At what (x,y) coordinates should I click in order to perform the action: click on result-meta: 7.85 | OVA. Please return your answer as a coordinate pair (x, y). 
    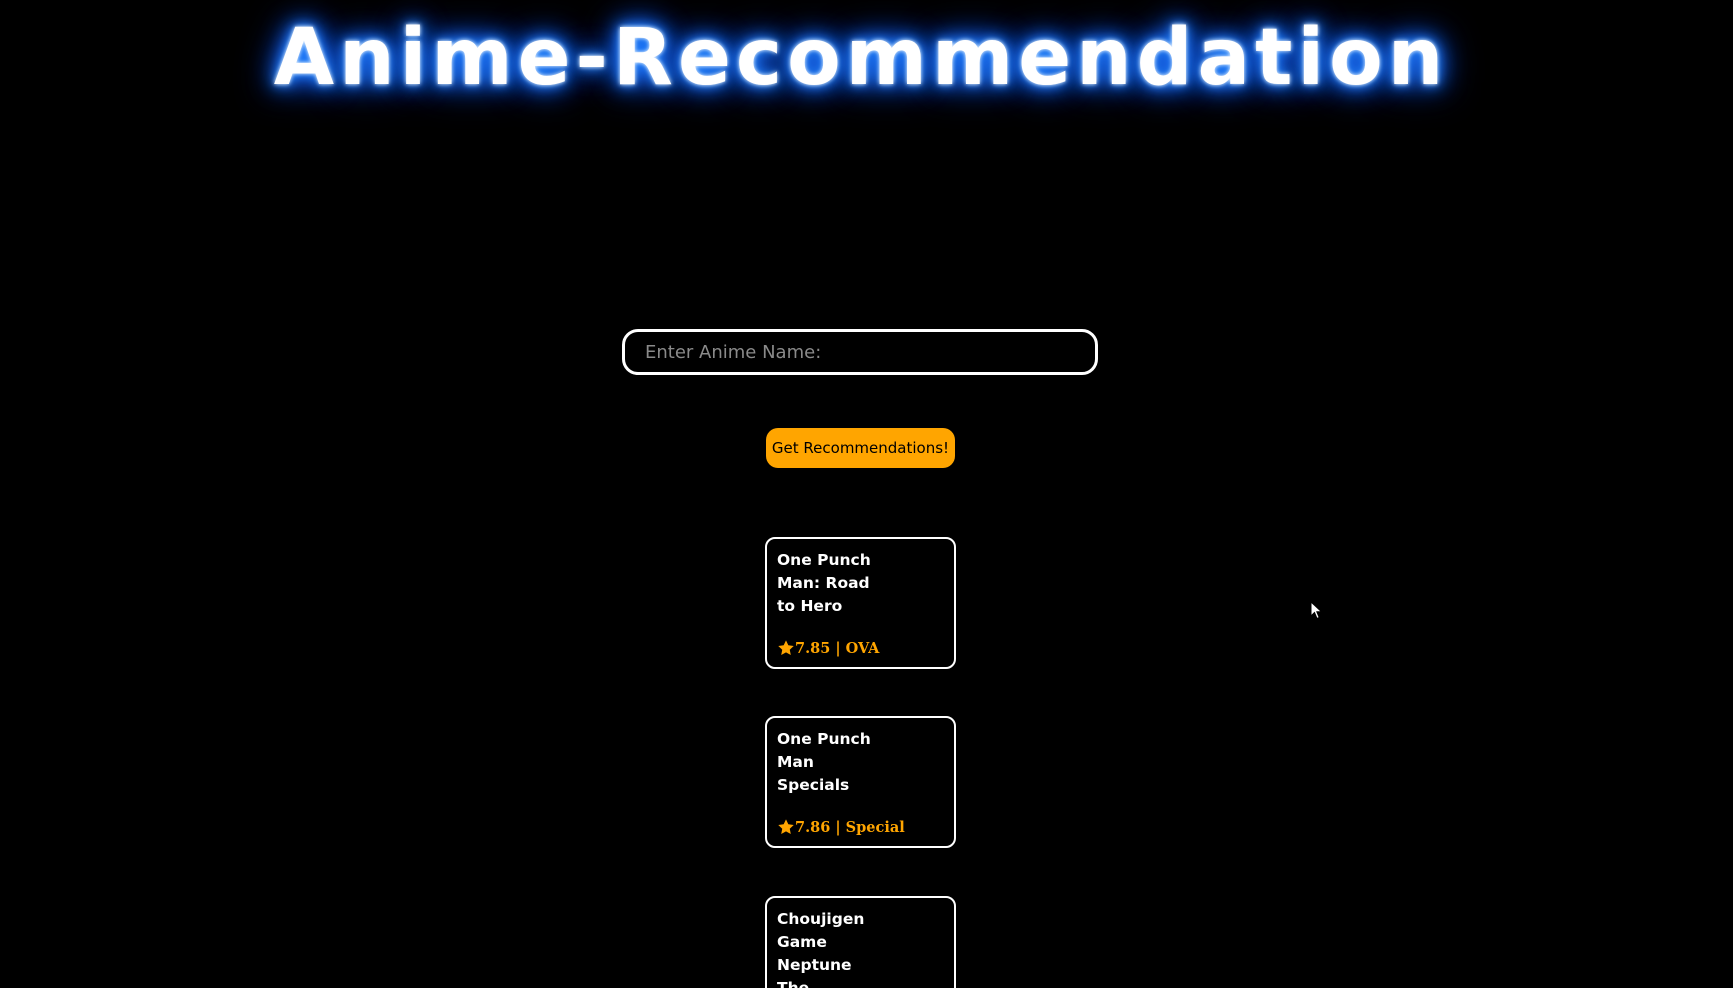
    Looking at the image, I should click on (828, 648).